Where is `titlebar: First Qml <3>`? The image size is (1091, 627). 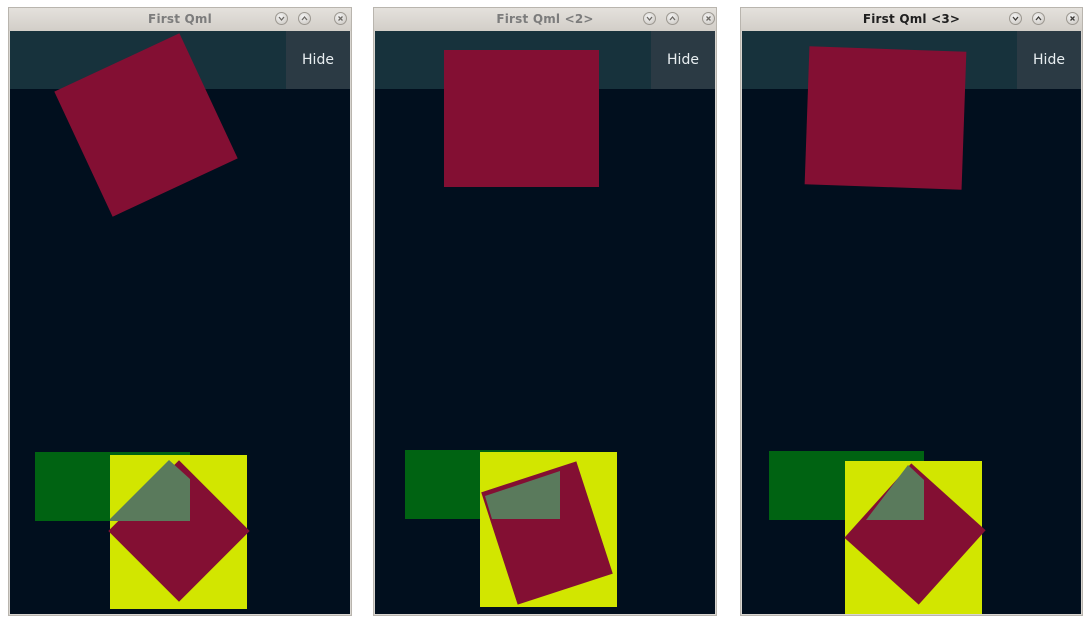
titlebar: First Qml <3> is located at coordinates (911, 19).